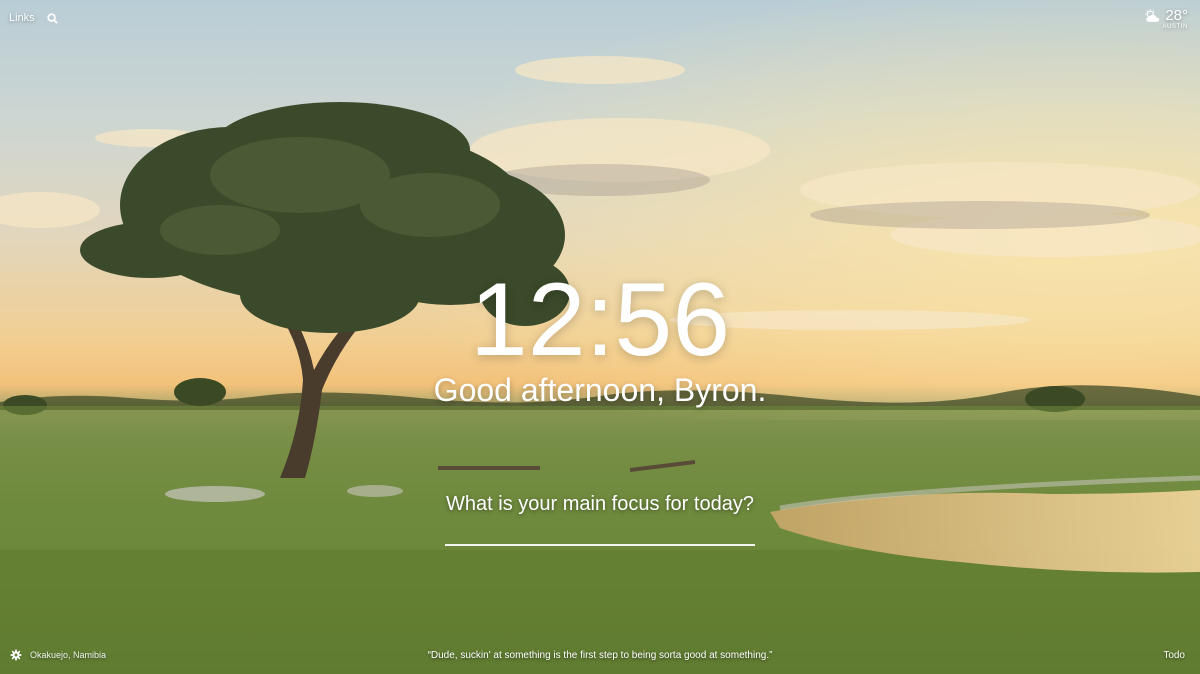  What do you see at coordinates (1152, 15) in the screenshot?
I see `partly-cloudy-icon` at bounding box center [1152, 15].